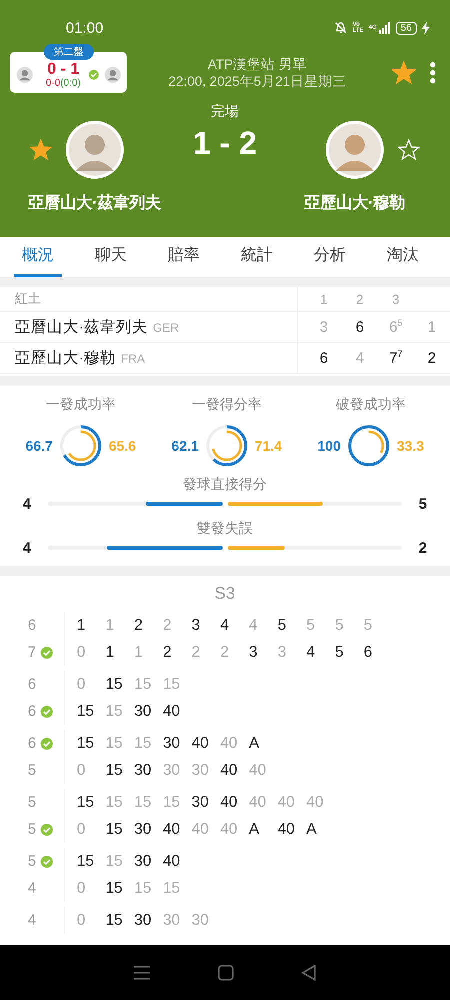 The width and height of the screenshot is (450, 1000). Describe the element at coordinates (225, 485) in the screenshot. I see `stat-label: 發球直接得分` at that location.